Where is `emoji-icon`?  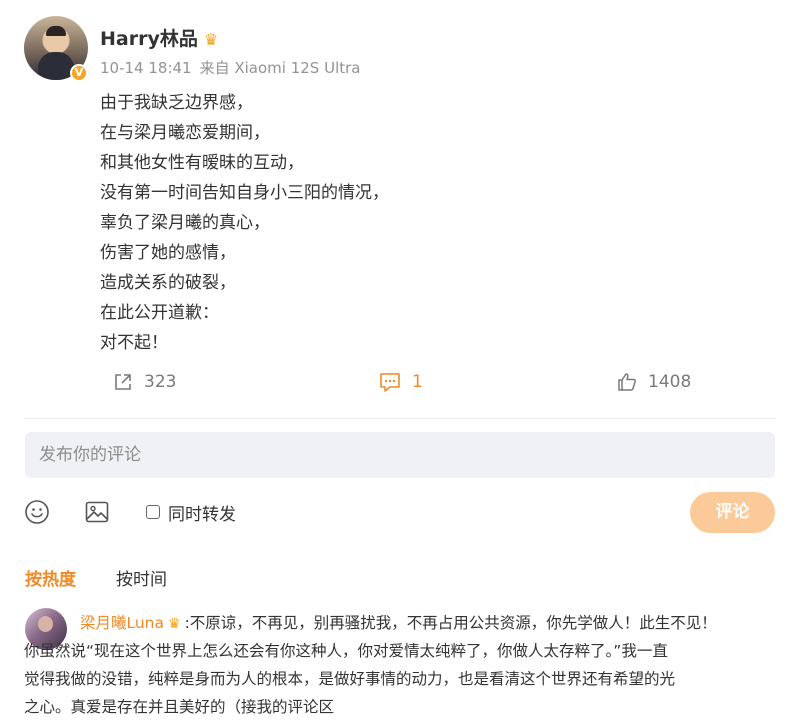 emoji-icon is located at coordinates (37, 512).